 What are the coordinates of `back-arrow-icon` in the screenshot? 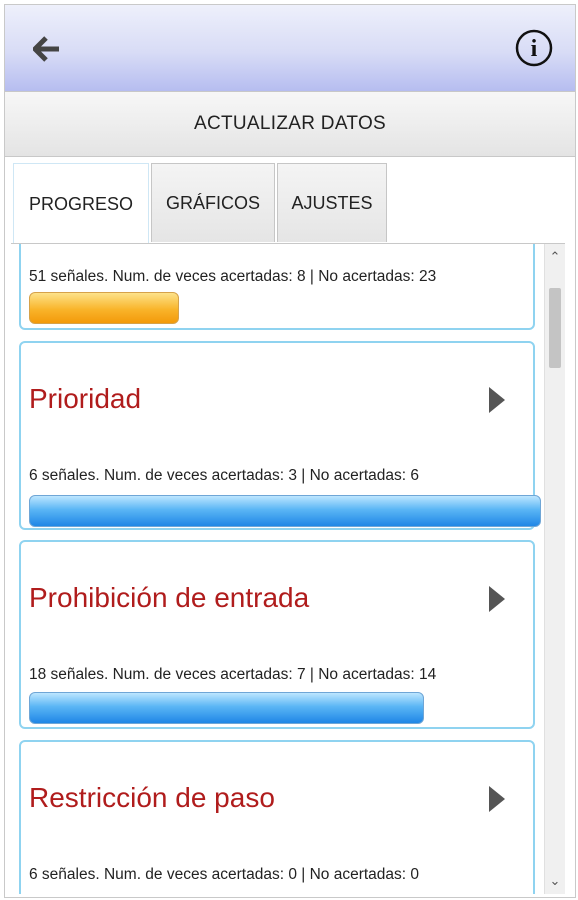 It's located at (46, 49).